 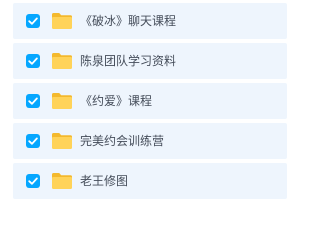 I want to click on file-name: 老王修图, so click(x=104, y=181).